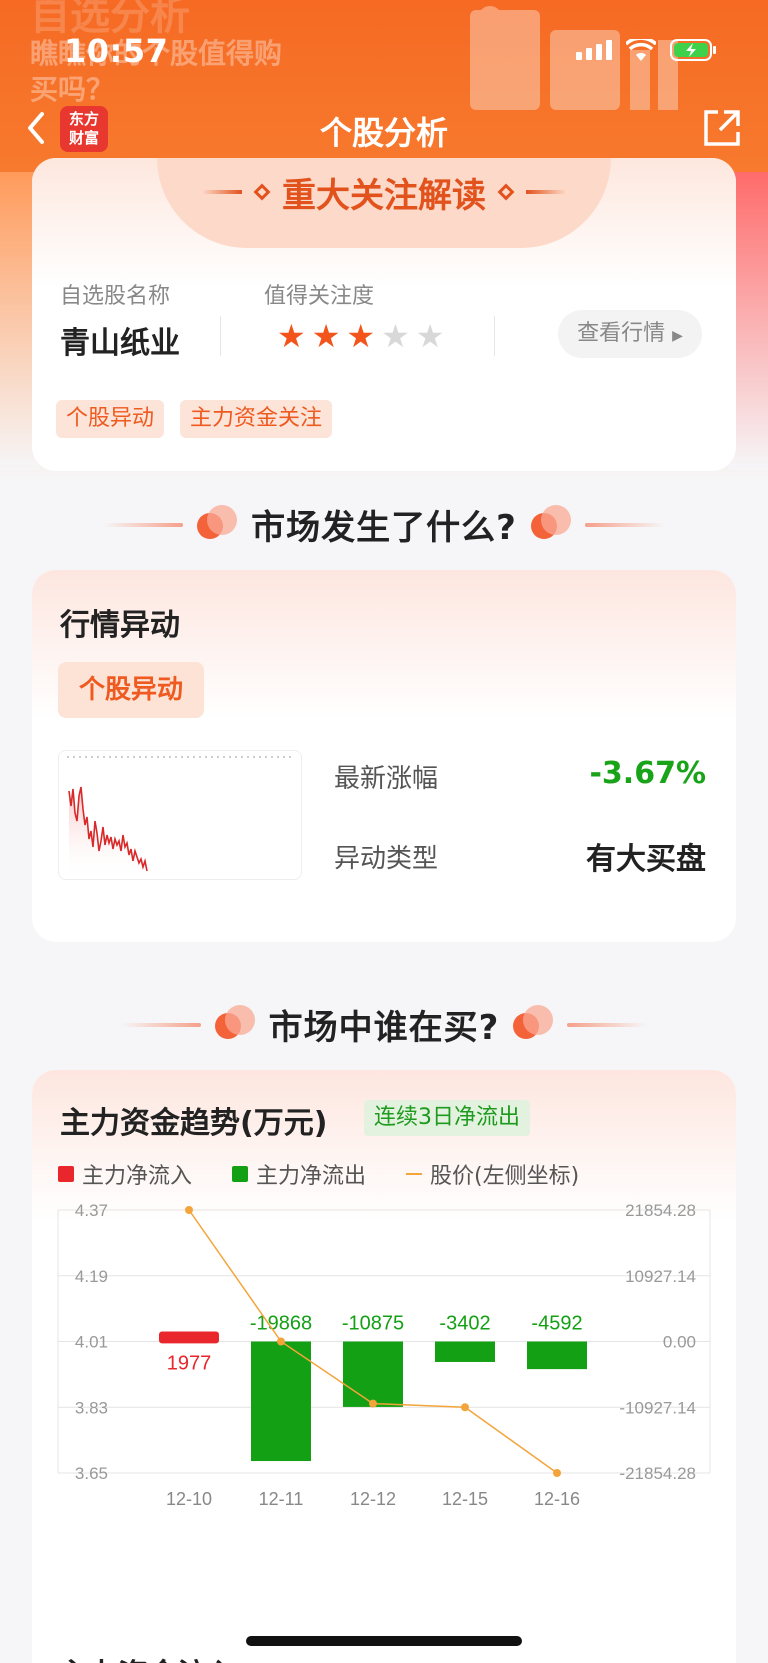  What do you see at coordinates (319, 296) in the screenshot?
I see `attention-label: 值得关注度` at bounding box center [319, 296].